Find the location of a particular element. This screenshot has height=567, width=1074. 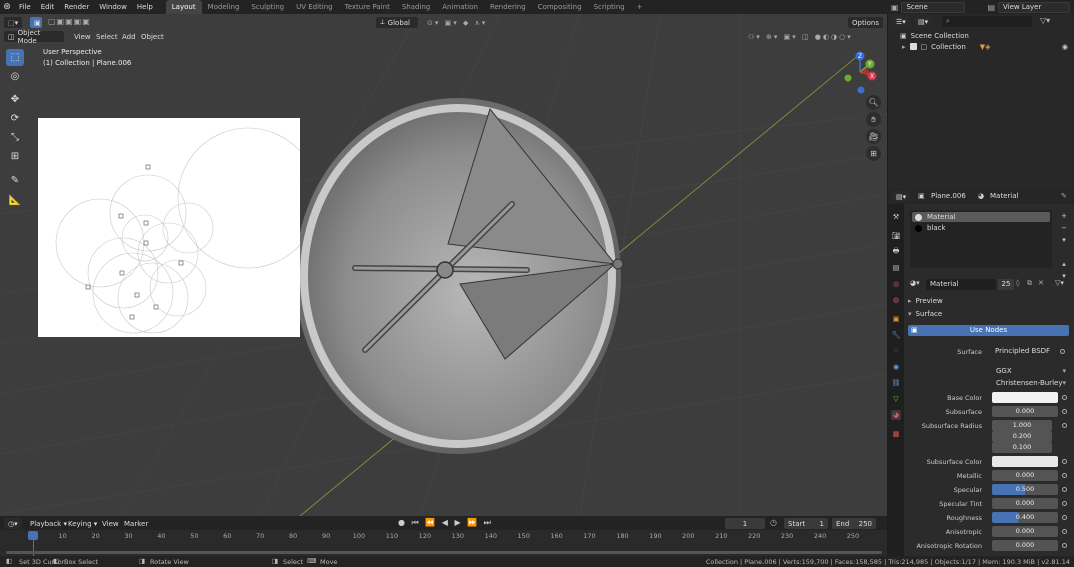

tab-sculpting: Sculpting is located at coordinates (267, 7).